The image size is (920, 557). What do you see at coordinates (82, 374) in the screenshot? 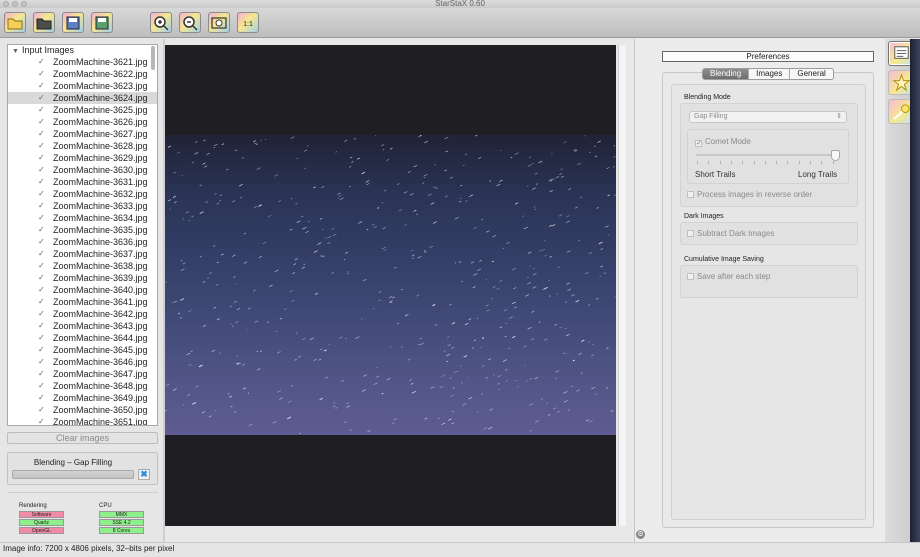
I see `list-item: ✓ ZoomMachine-3647.jpg` at bounding box center [82, 374].